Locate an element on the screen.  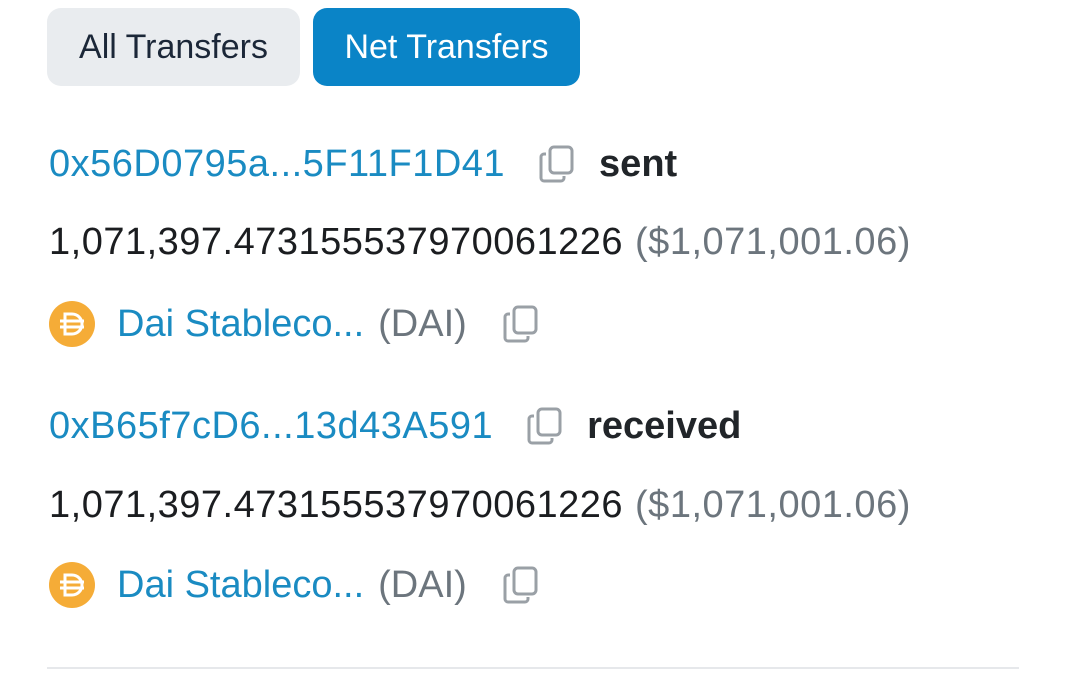
section-divider is located at coordinates (533, 668).